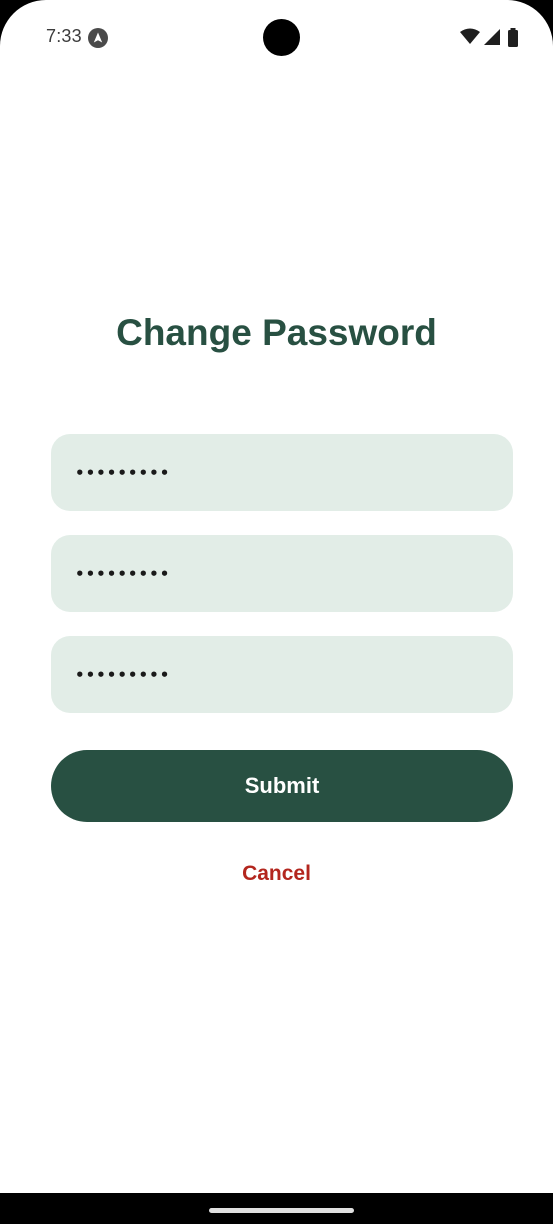  Describe the element at coordinates (513, 37) in the screenshot. I see `battery-icon` at that location.